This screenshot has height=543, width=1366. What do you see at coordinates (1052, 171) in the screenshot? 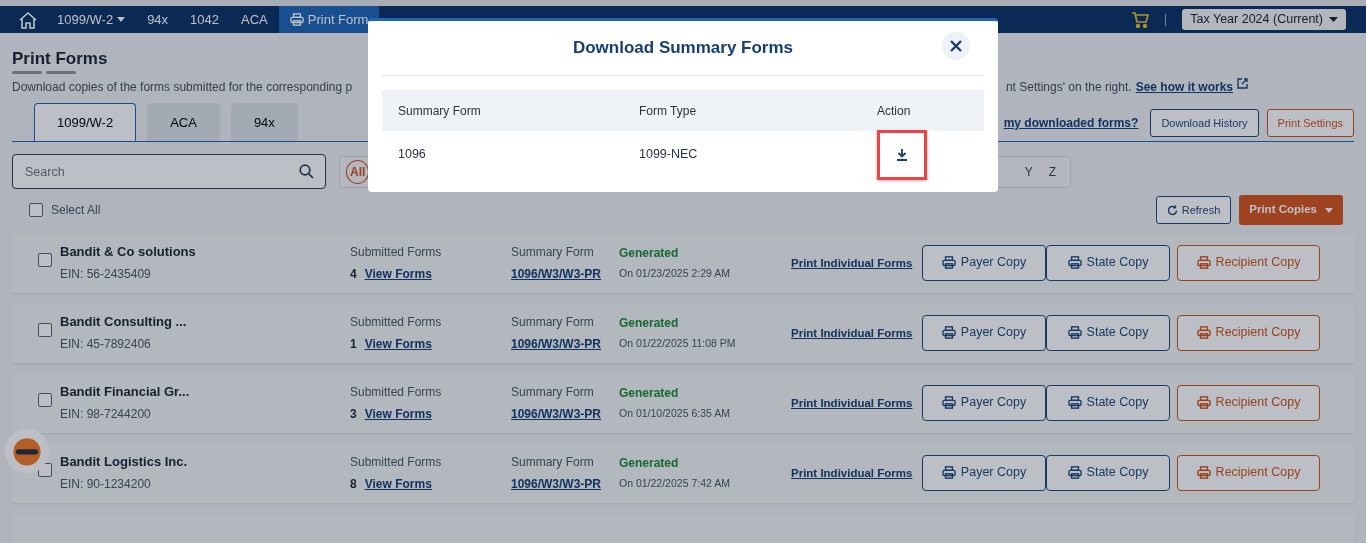
I see `letter-filter-item: Z` at bounding box center [1052, 171].